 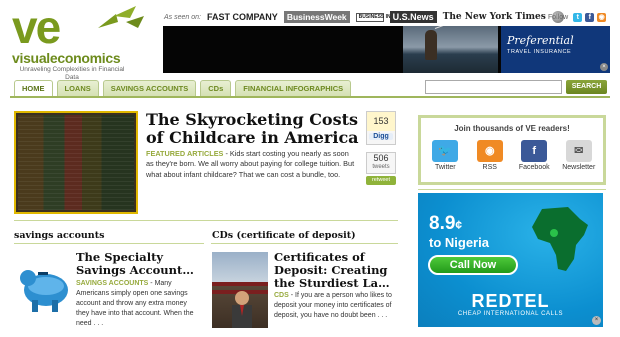 I want to click on featured-article-image, so click(x=76, y=162).